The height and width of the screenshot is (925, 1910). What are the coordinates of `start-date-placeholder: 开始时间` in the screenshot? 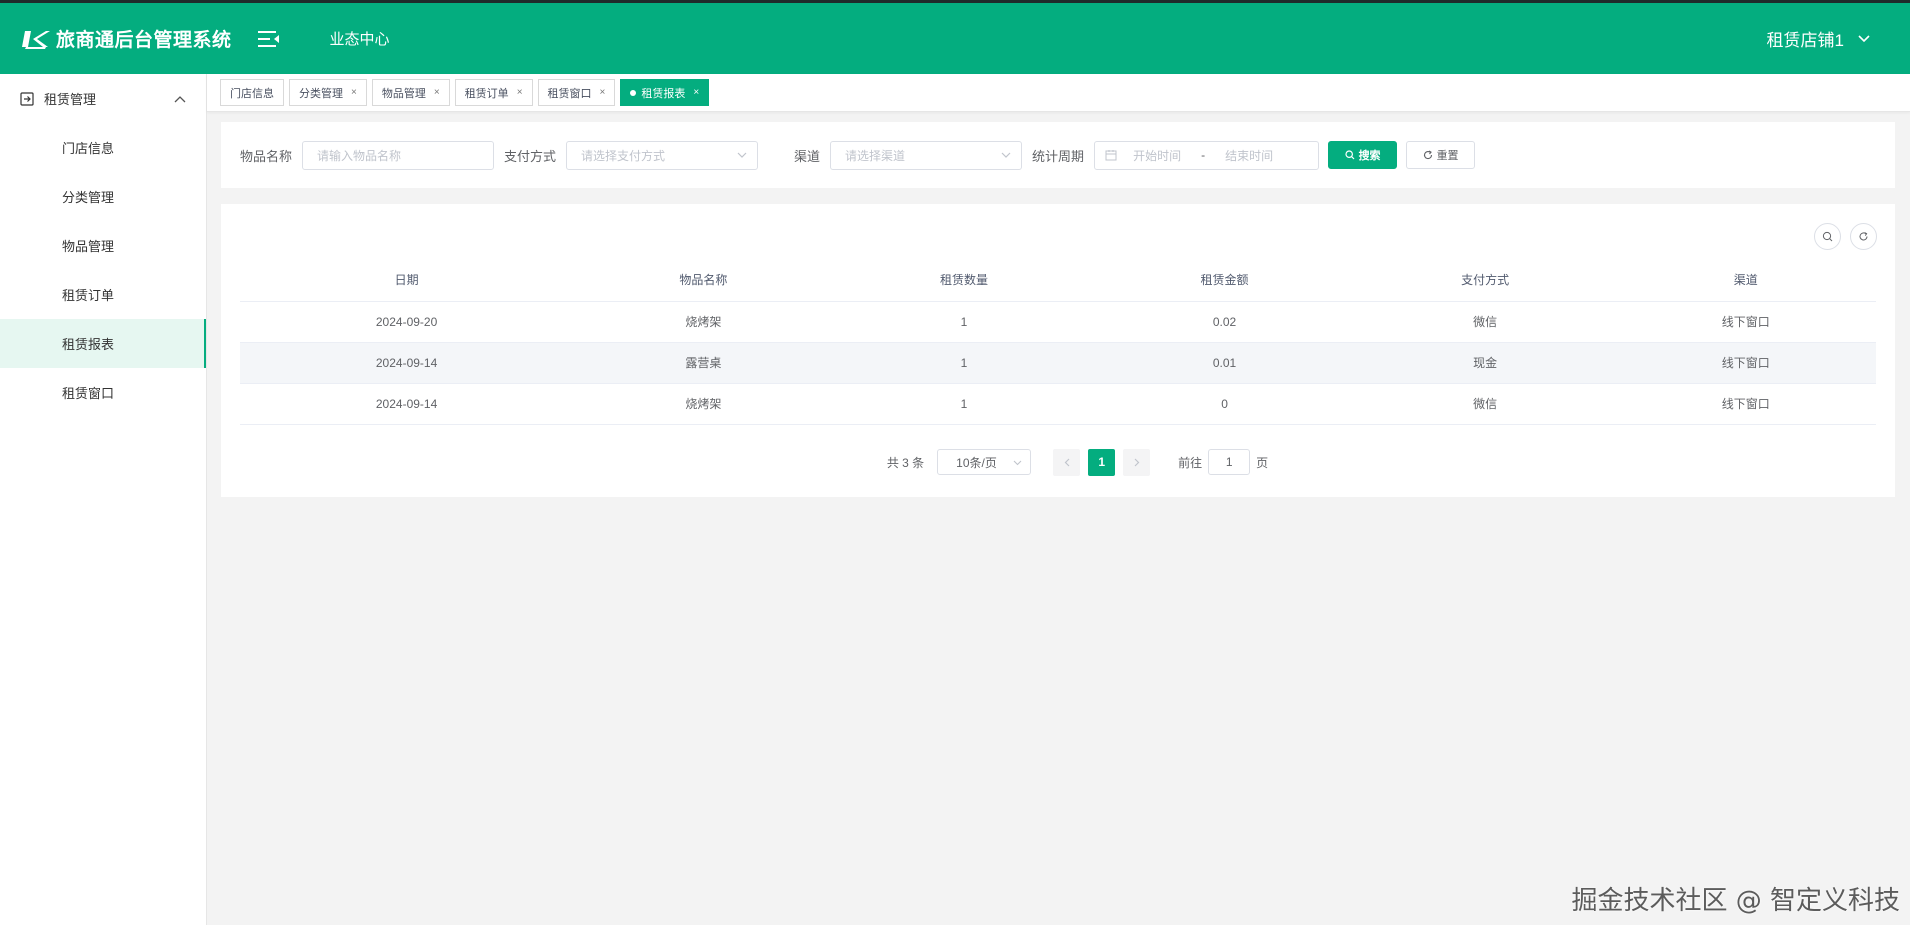 It's located at (1157, 155).